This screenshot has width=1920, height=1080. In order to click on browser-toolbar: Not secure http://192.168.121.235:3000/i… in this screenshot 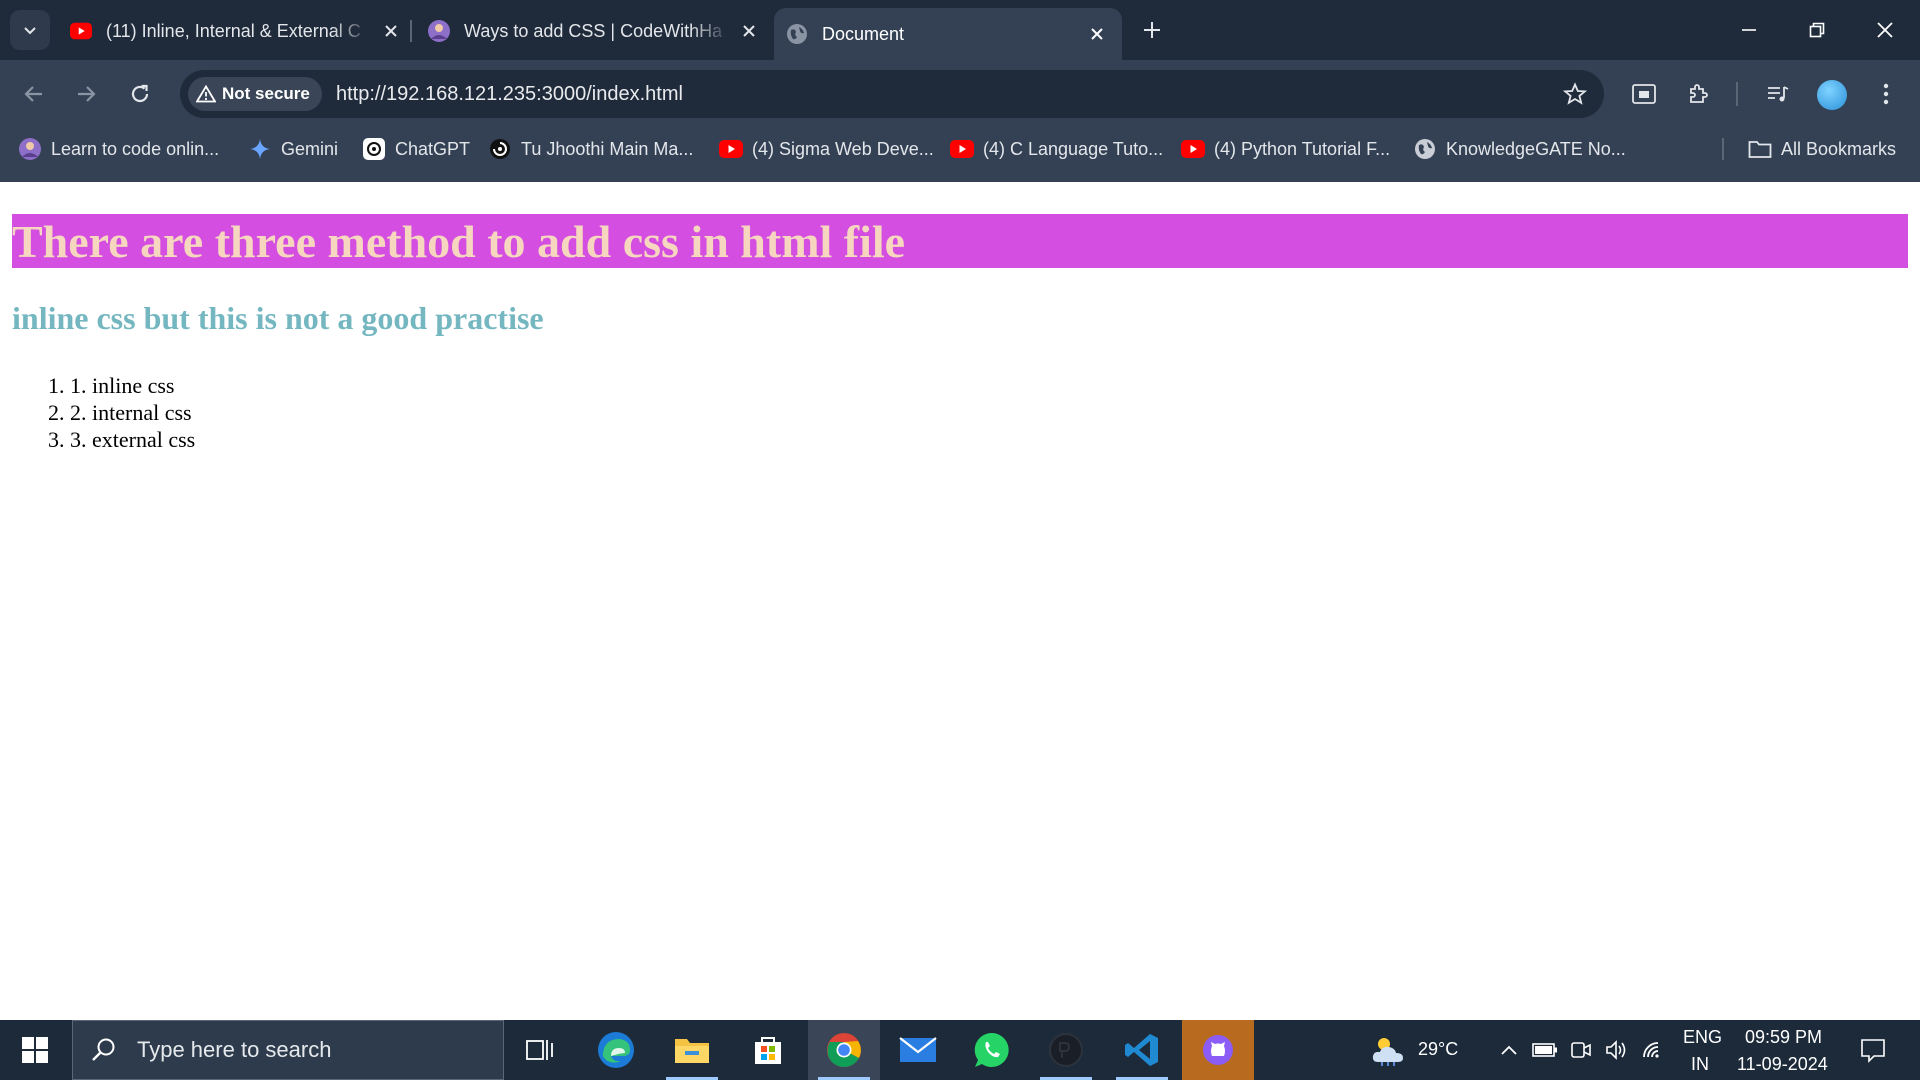, I will do `click(960, 94)`.